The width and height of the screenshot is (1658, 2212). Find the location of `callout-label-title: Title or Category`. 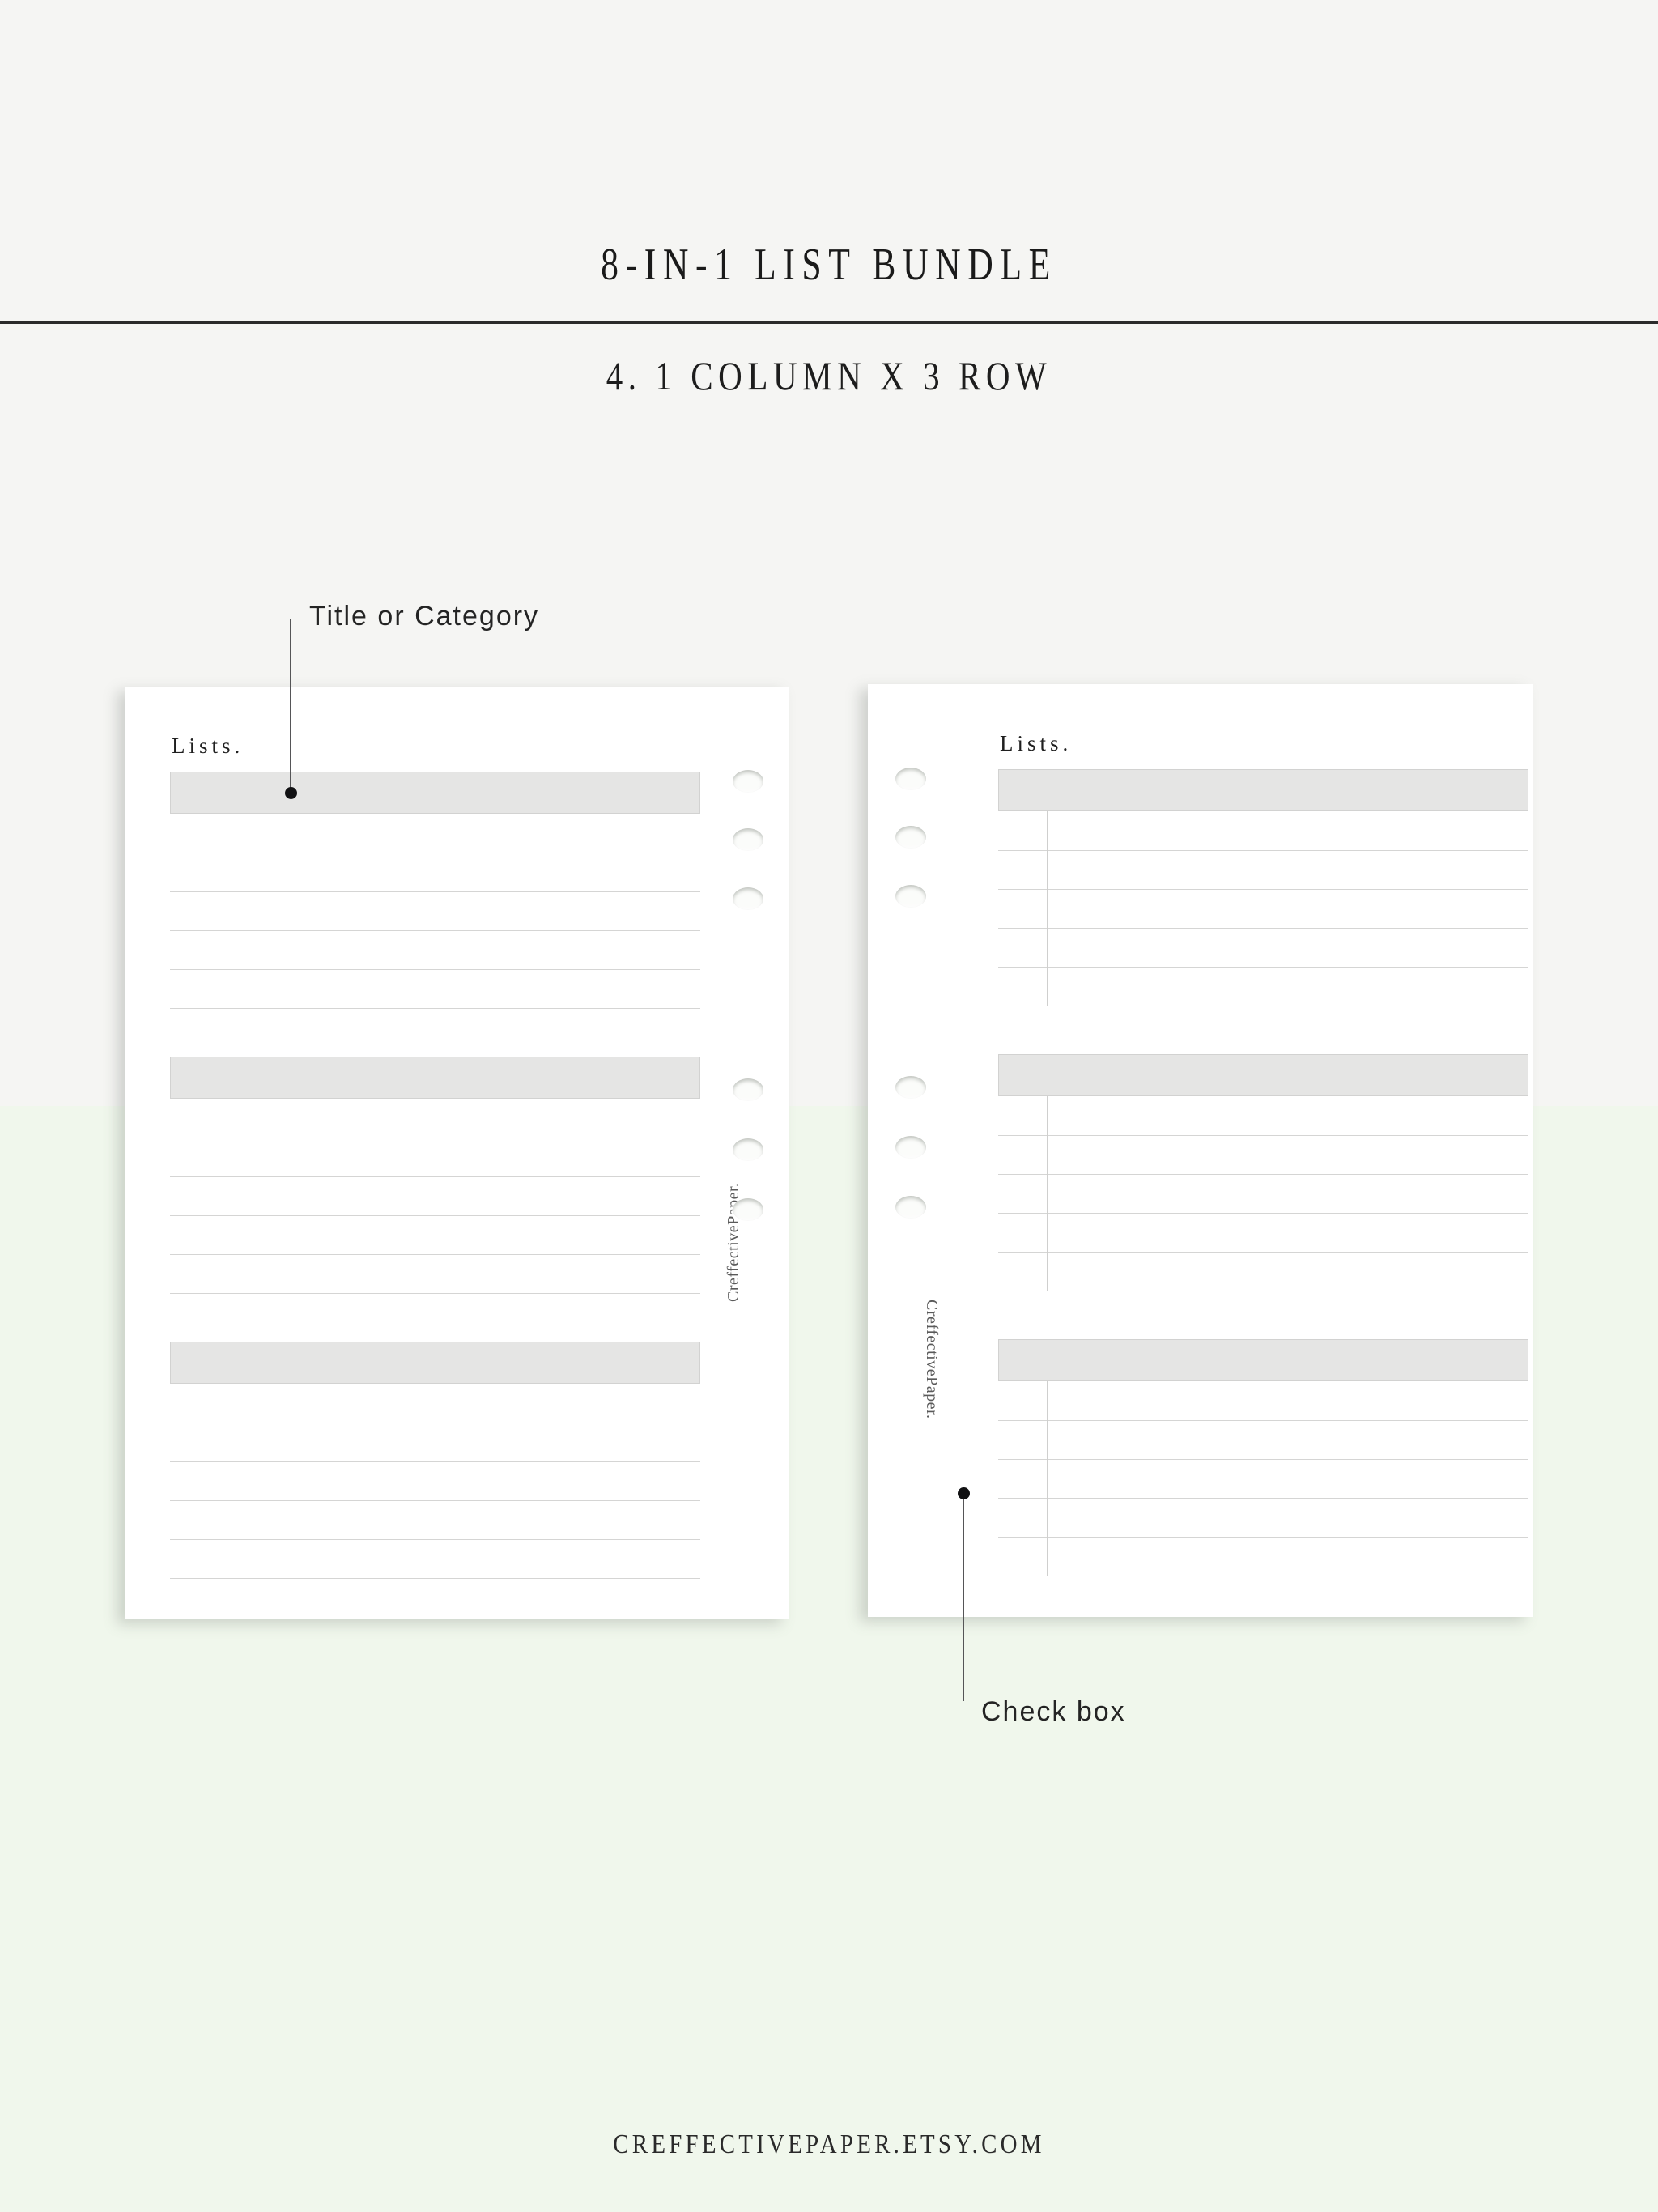

callout-label-title: Title or Category is located at coordinates (424, 616).